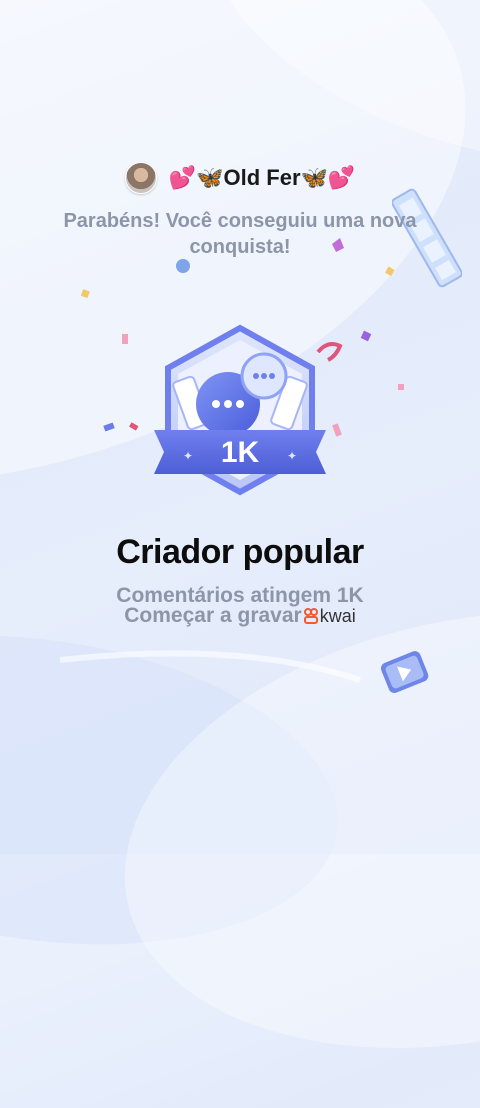 The height and width of the screenshot is (1108, 480). Describe the element at coordinates (240, 452) in the screenshot. I see `badge-value: 1K` at that location.